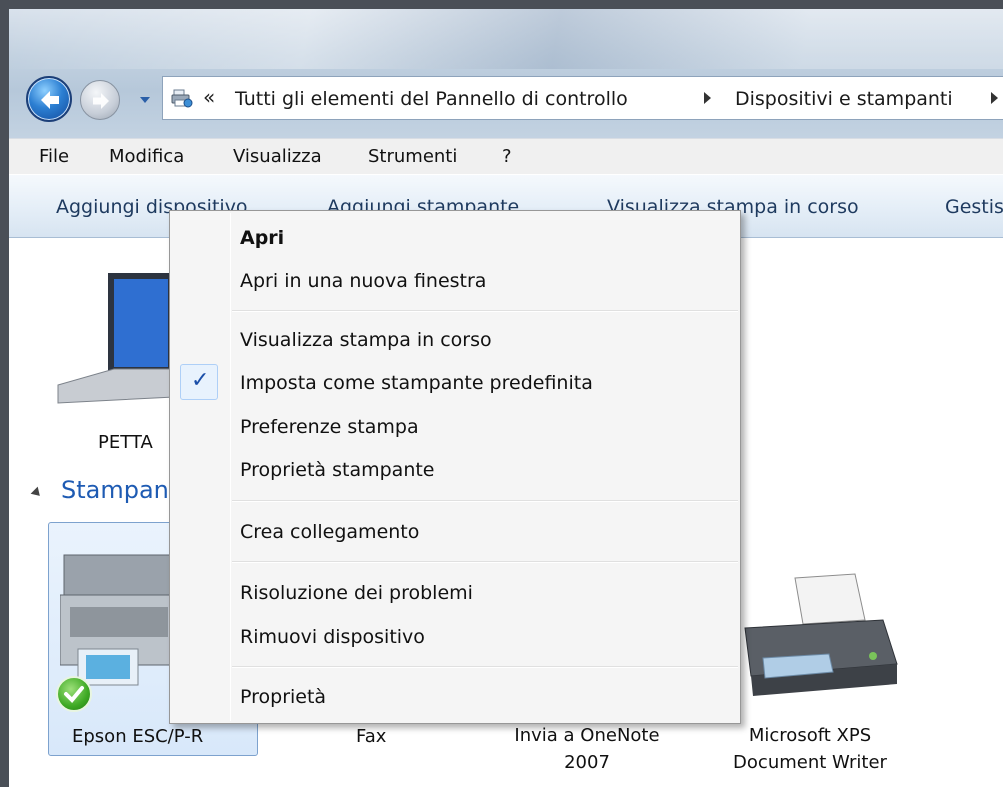  I want to click on printer-icon, so click(818, 637).